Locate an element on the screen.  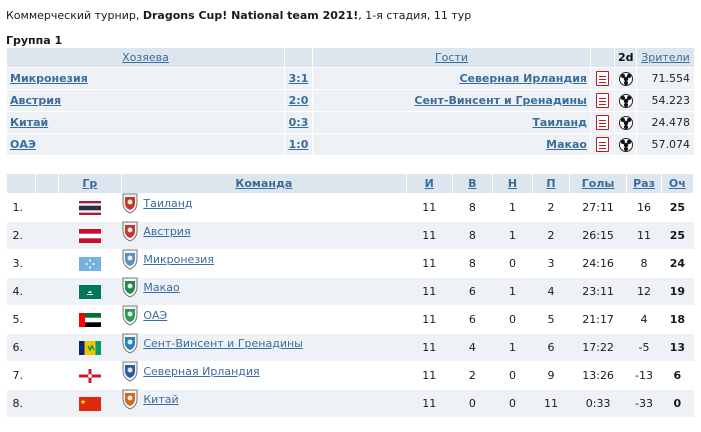
games-column-header: И is located at coordinates (429, 183).